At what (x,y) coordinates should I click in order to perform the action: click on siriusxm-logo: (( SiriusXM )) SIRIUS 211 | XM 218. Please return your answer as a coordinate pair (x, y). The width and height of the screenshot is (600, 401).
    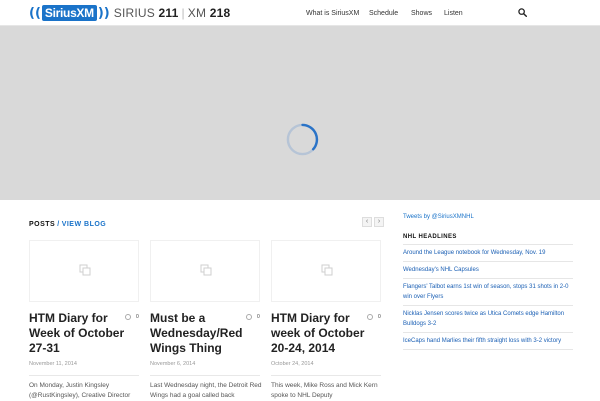
    Looking at the image, I should click on (129, 13).